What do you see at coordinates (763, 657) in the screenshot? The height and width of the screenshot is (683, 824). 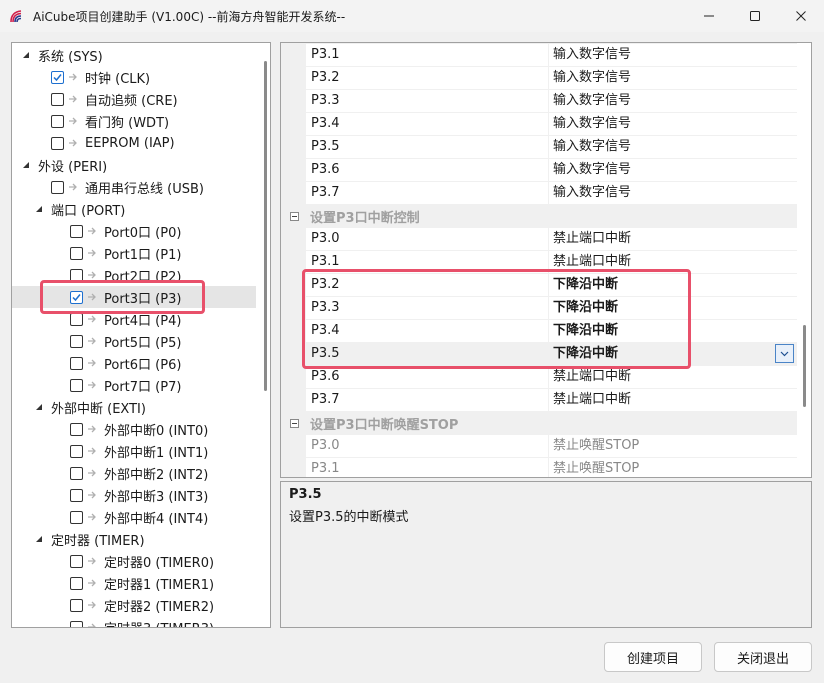 I see `close-exit-button: 关闭退出` at bounding box center [763, 657].